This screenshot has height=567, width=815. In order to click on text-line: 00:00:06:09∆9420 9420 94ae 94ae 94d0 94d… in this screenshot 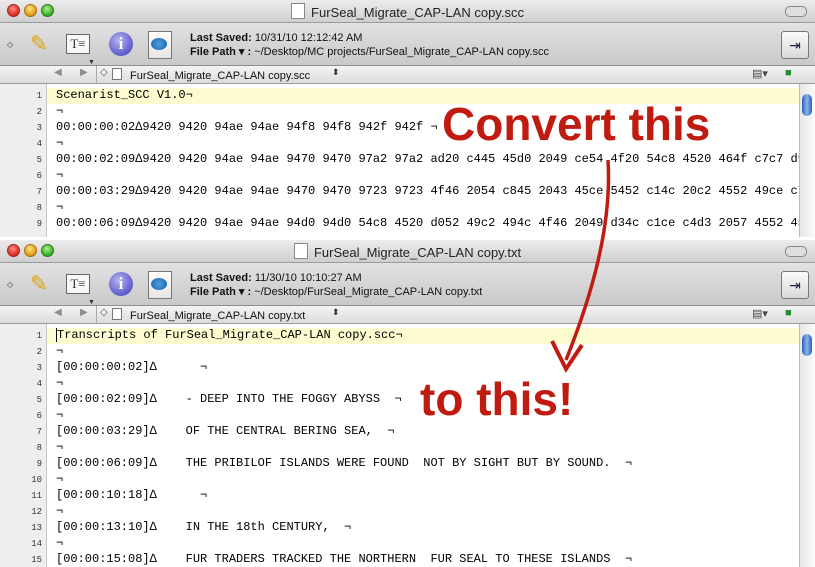, I will do `click(430, 223)`.